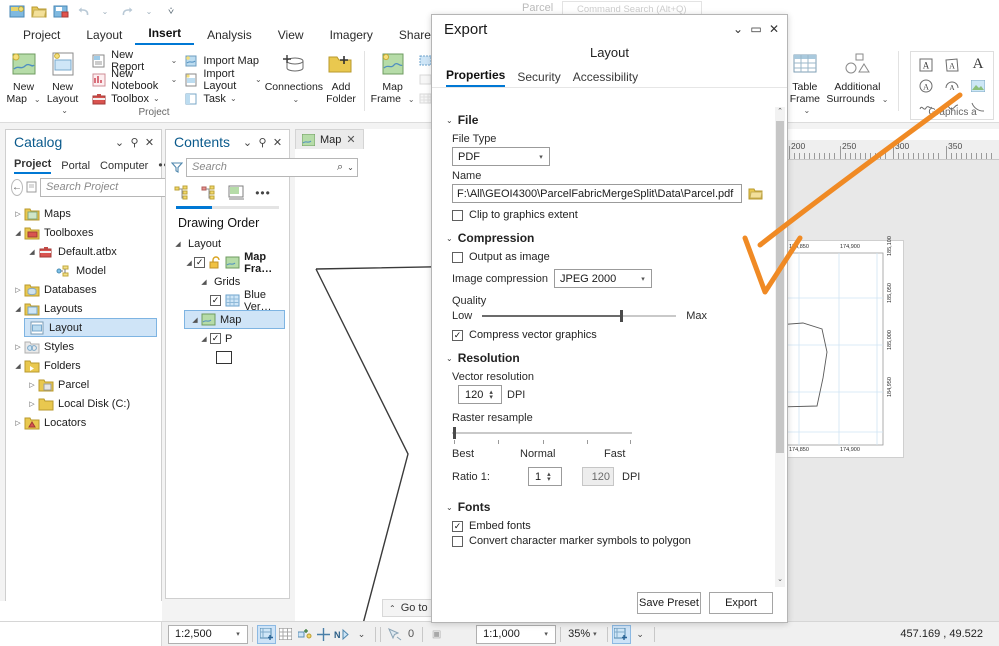  Describe the element at coordinates (329, 139) in the screenshot. I see `view-tab-map: Map ✕` at that location.